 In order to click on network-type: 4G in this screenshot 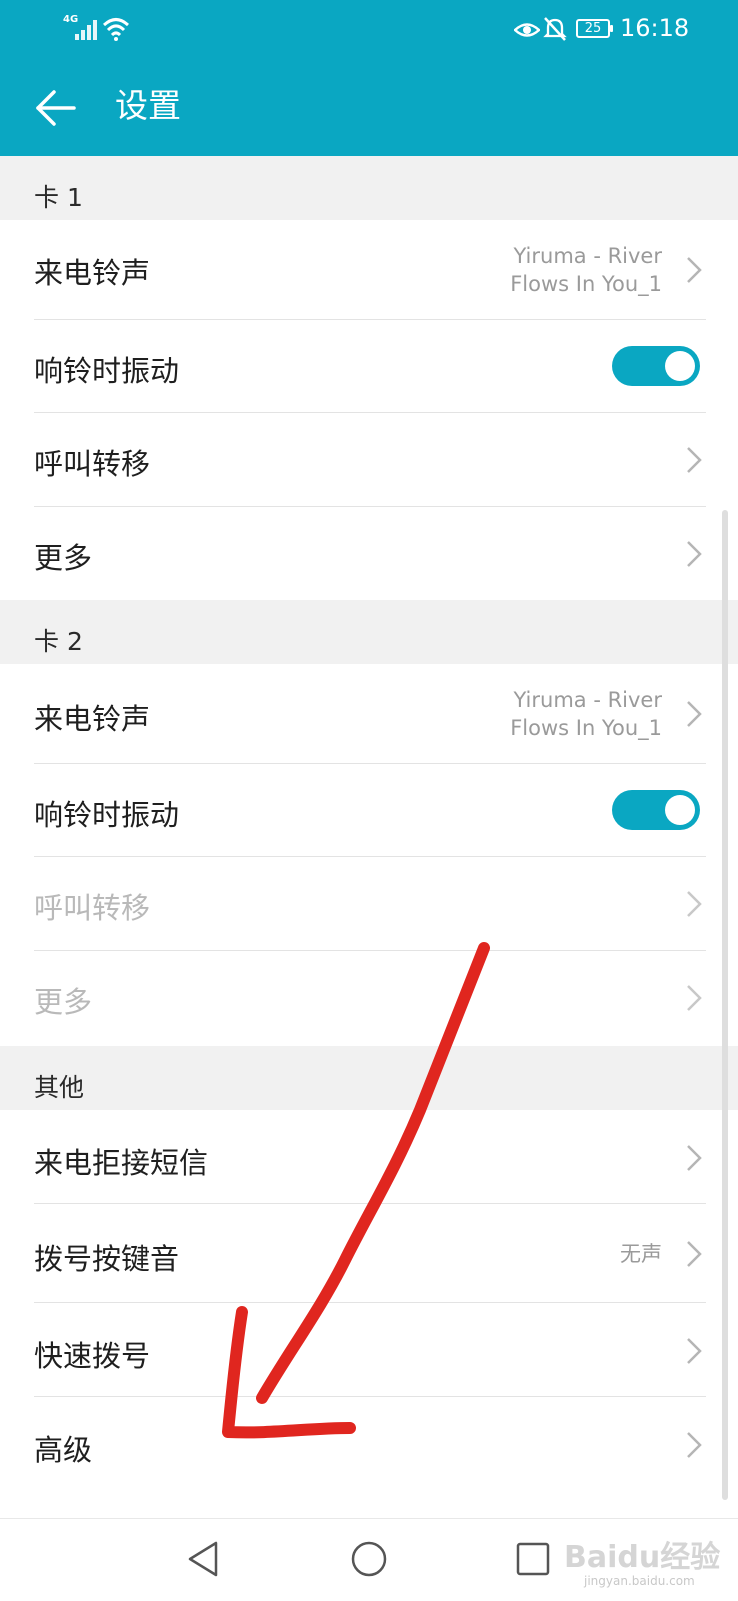, I will do `click(71, 19)`.